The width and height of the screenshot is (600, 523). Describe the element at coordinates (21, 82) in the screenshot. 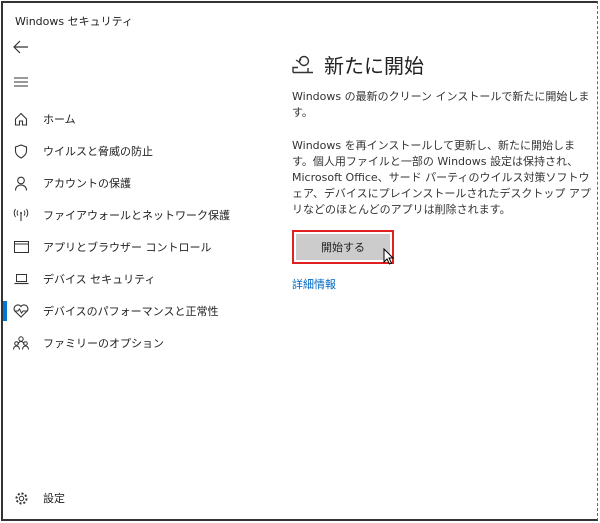

I see `hamburger-menu-icon` at that location.